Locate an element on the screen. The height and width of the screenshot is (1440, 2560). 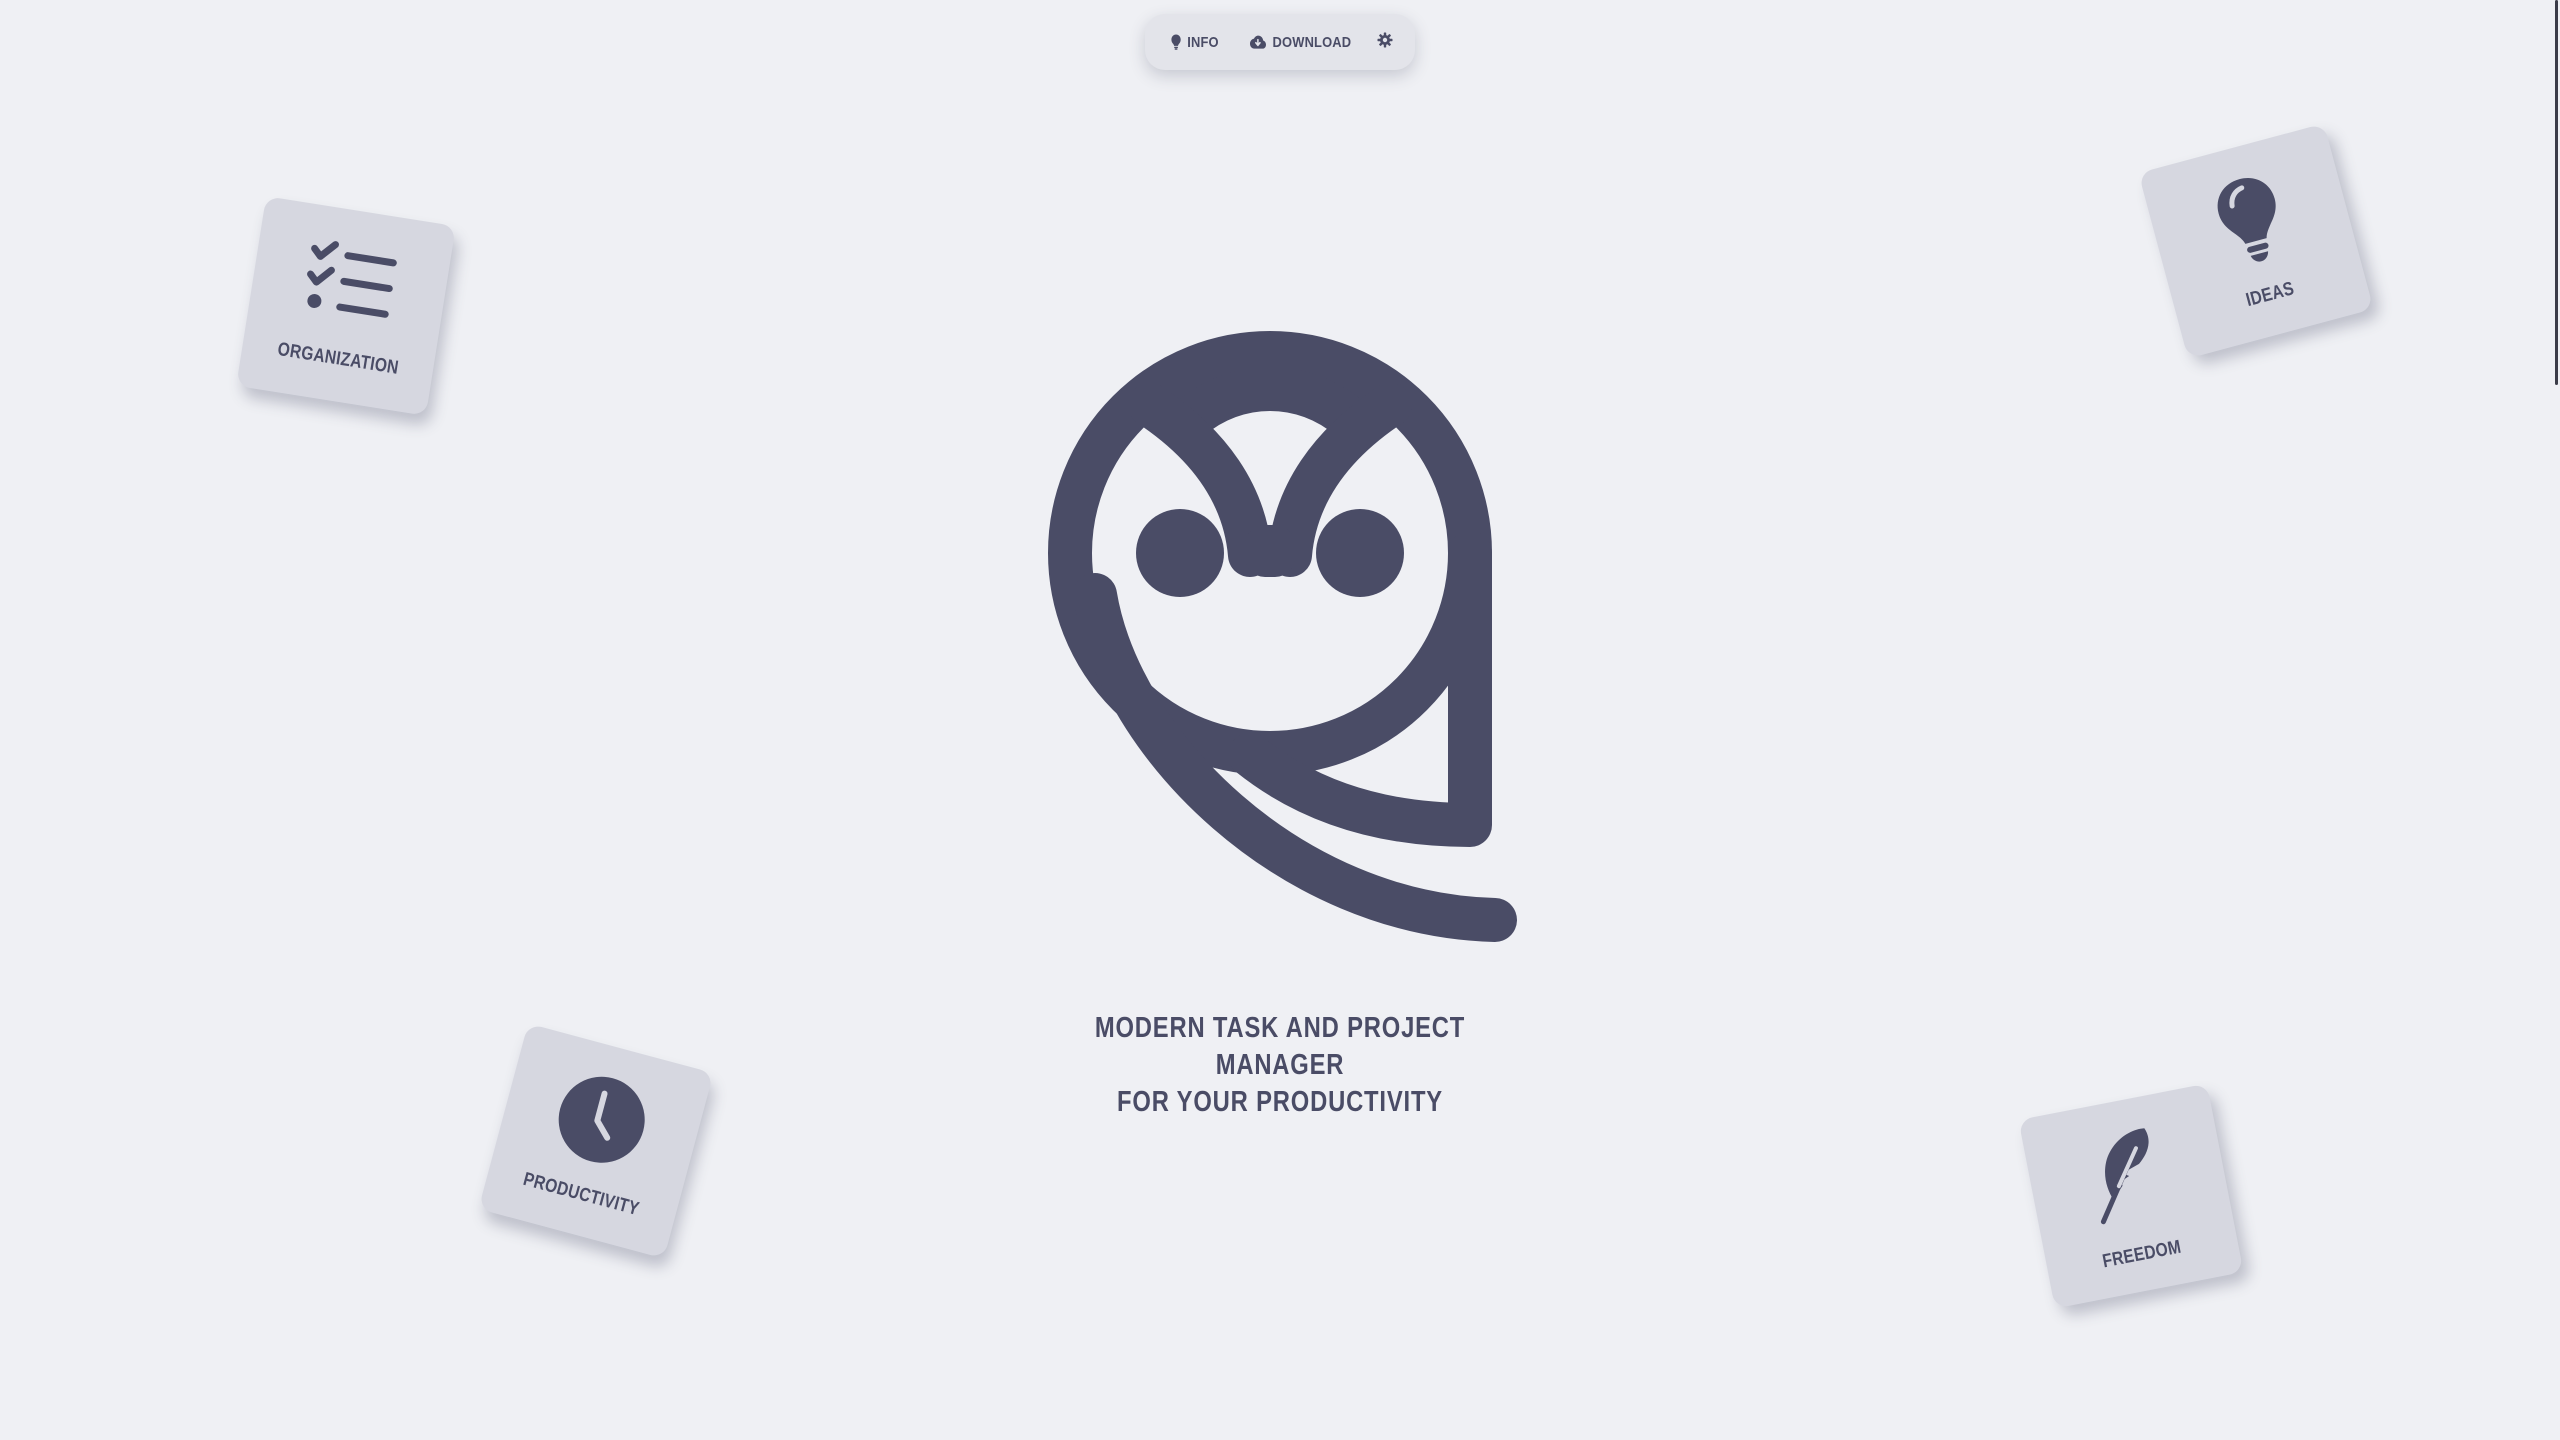
clock-icon is located at coordinates (601, 1121).